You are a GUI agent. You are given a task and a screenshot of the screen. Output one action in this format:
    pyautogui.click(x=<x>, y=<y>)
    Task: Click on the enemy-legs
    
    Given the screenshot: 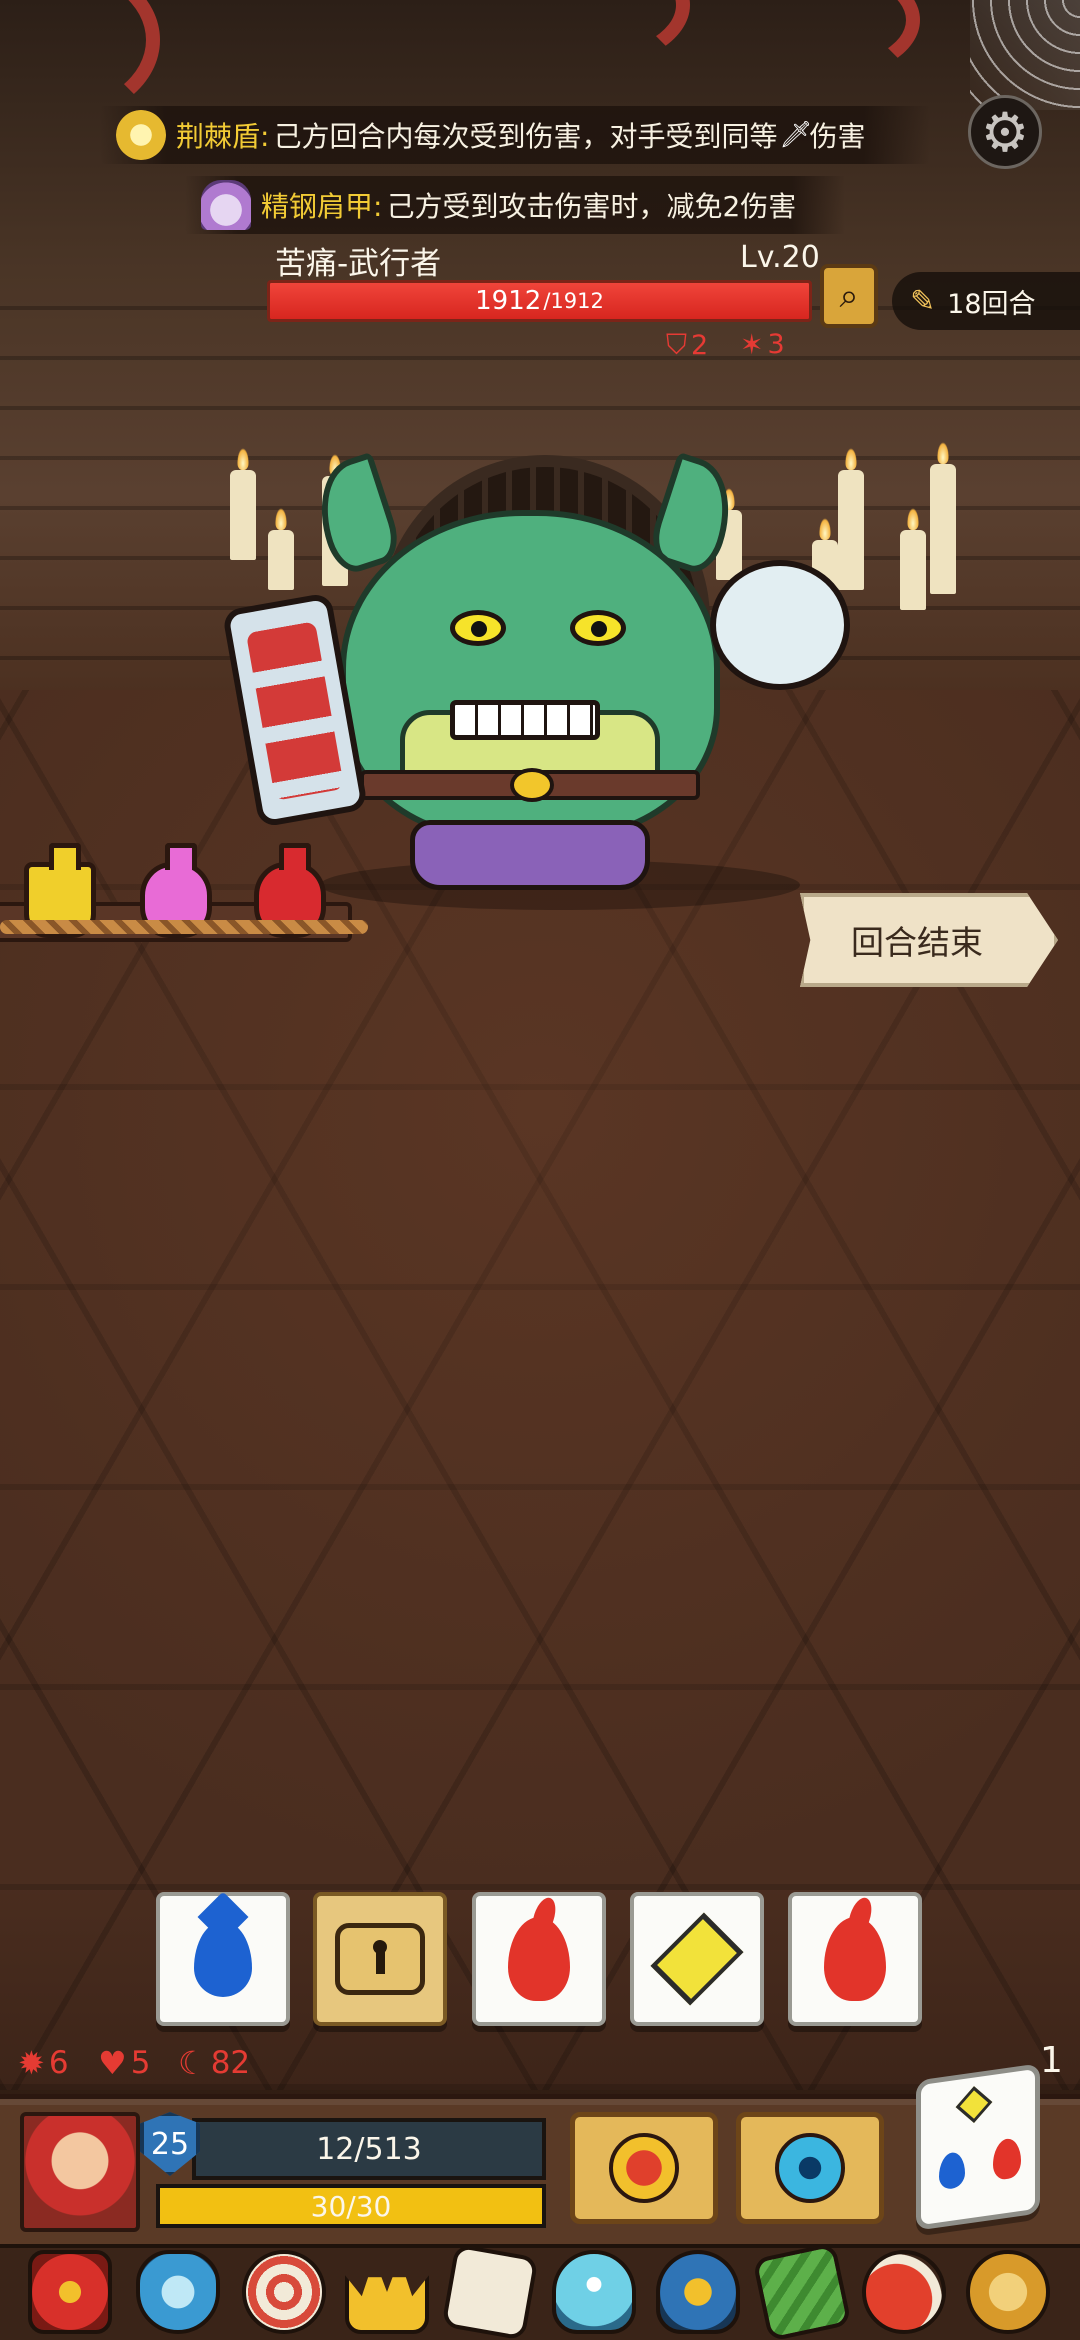 What is the action you would take?
    pyautogui.click(x=530, y=855)
    